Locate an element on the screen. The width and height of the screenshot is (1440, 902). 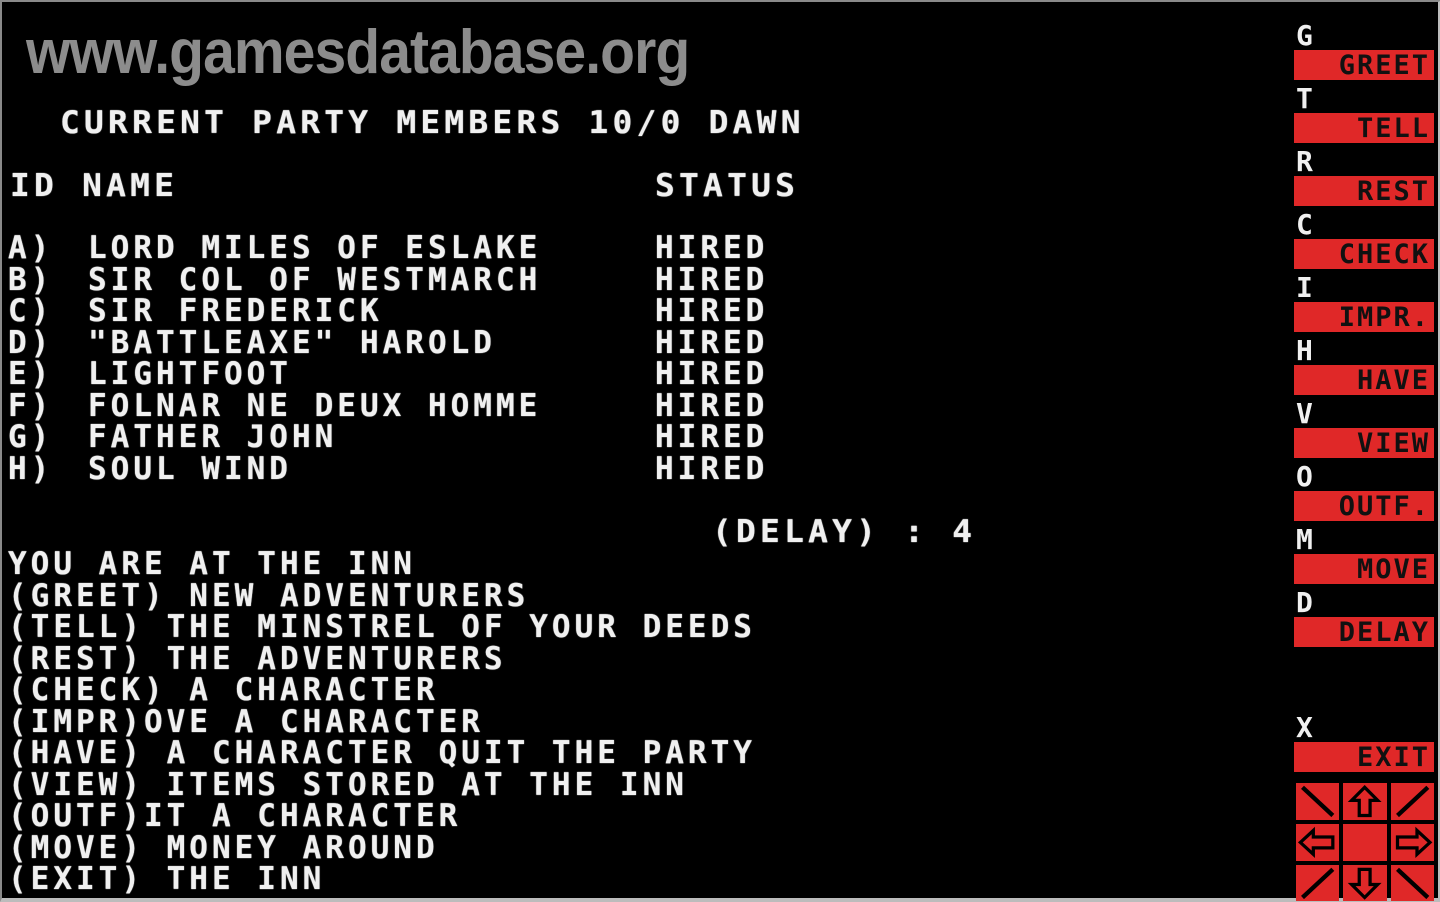
exit-button: X EXIT is located at coordinates (1364, 745).